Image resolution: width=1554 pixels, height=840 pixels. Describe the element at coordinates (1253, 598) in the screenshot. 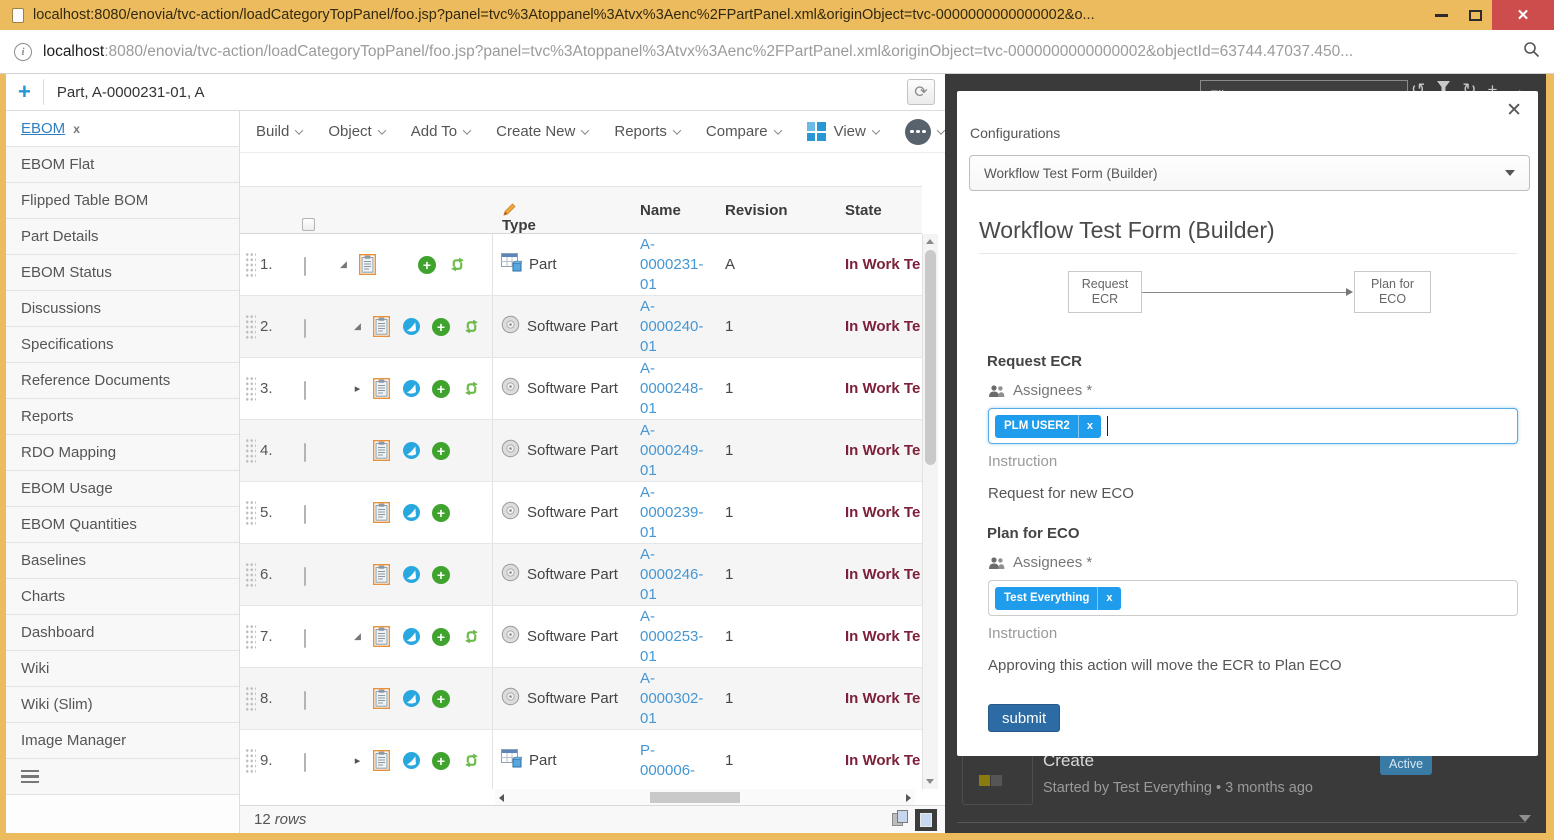

I see `assignees-input: Test Everything x` at that location.